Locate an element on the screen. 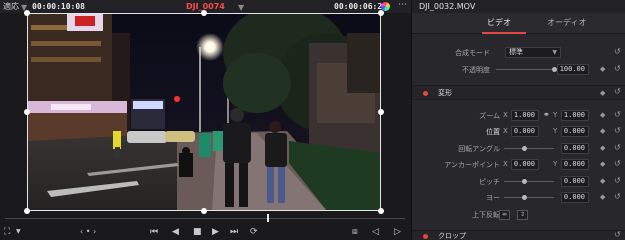 The height and width of the screenshot is (240, 625). composite-mode-label: 合成モード is located at coordinates (472, 53).